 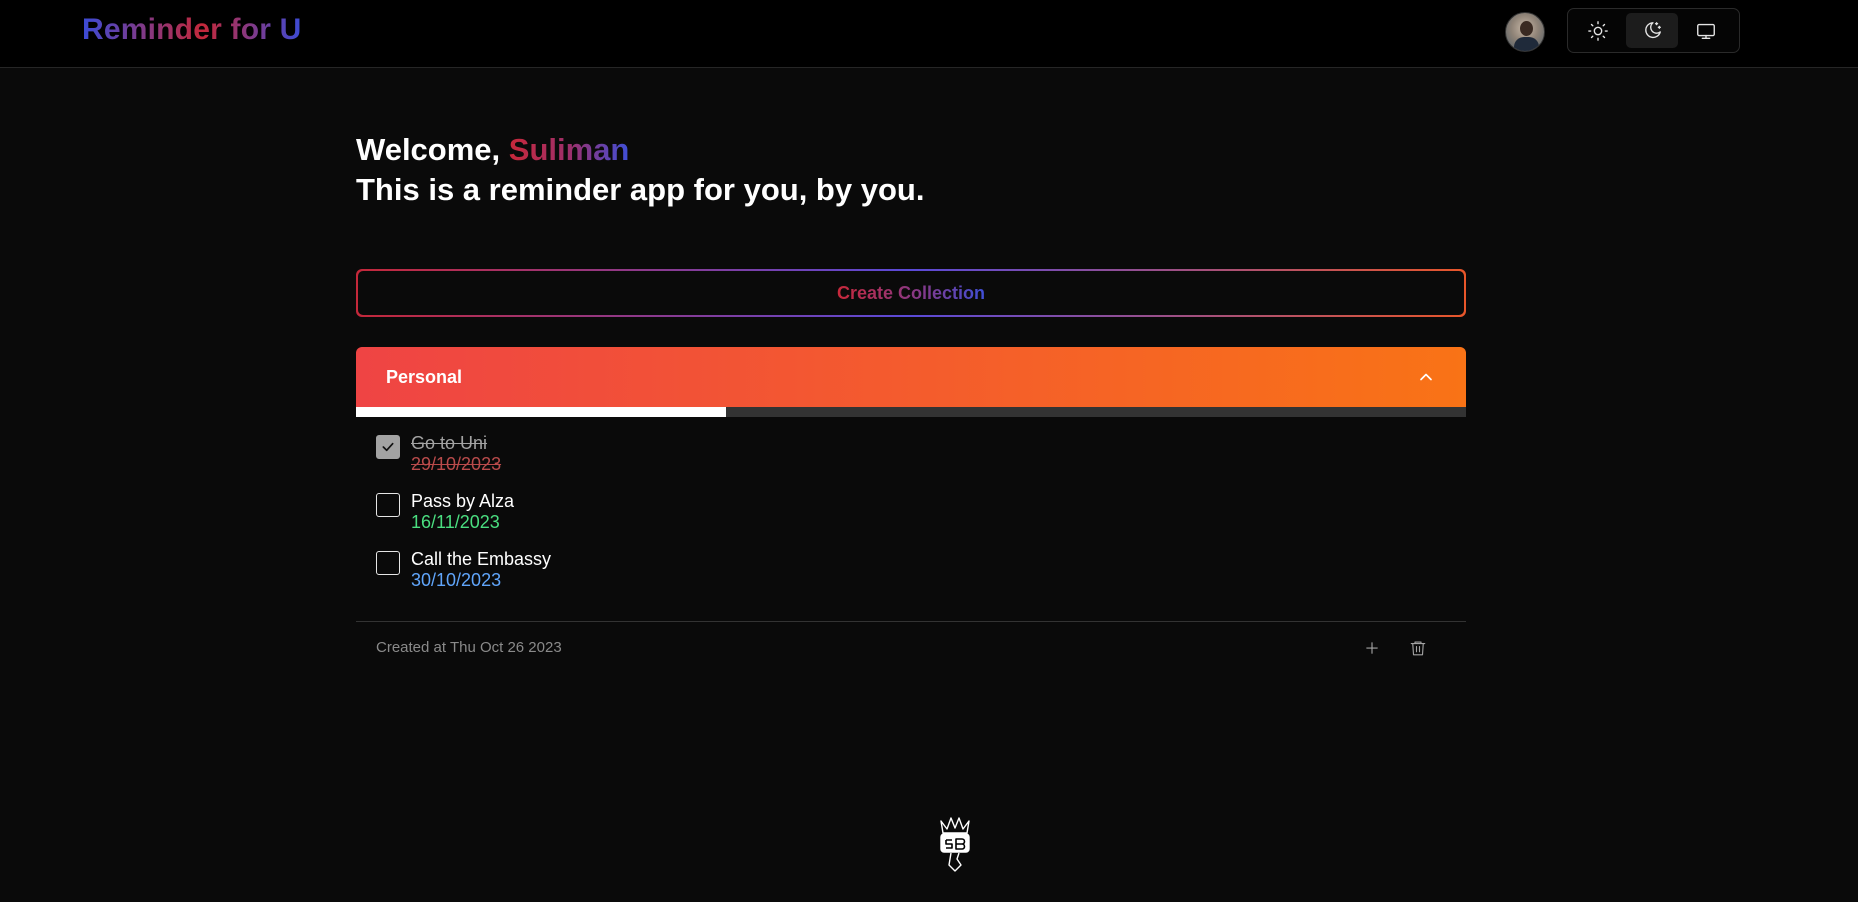 What do you see at coordinates (1395, 648) in the screenshot?
I see `collection-actions` at bounding box center [1395, 648].